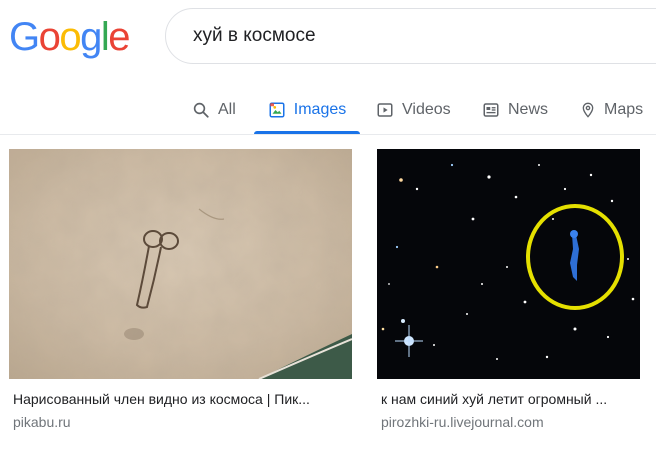  What do you see at coordinates (24, 37) in the screenshot?
I see `logo-letter-g: G` at bounding box center [24, 37].